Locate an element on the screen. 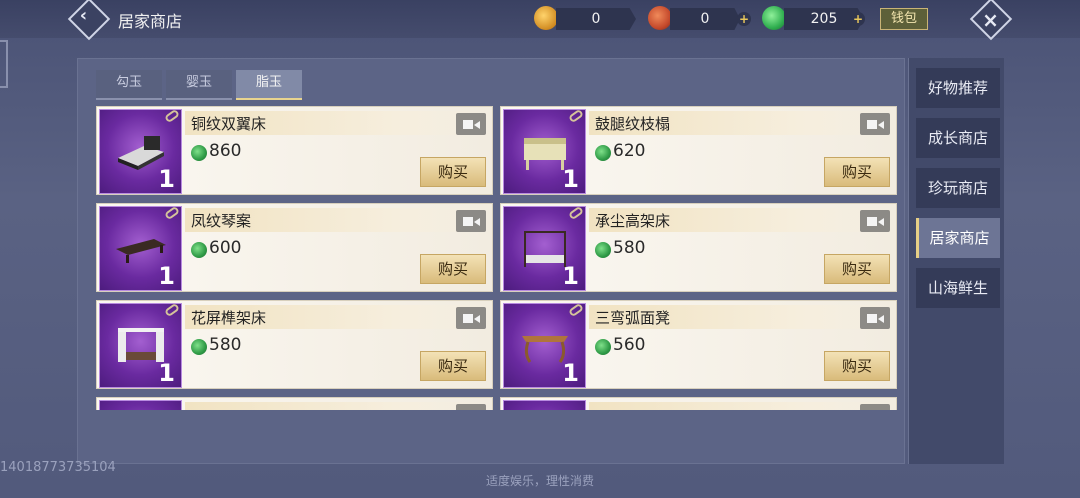 The width and height of the screenshot is (1080, 498). side-item-treasure: 珍玩商店 is located at coordinates (958, 188).